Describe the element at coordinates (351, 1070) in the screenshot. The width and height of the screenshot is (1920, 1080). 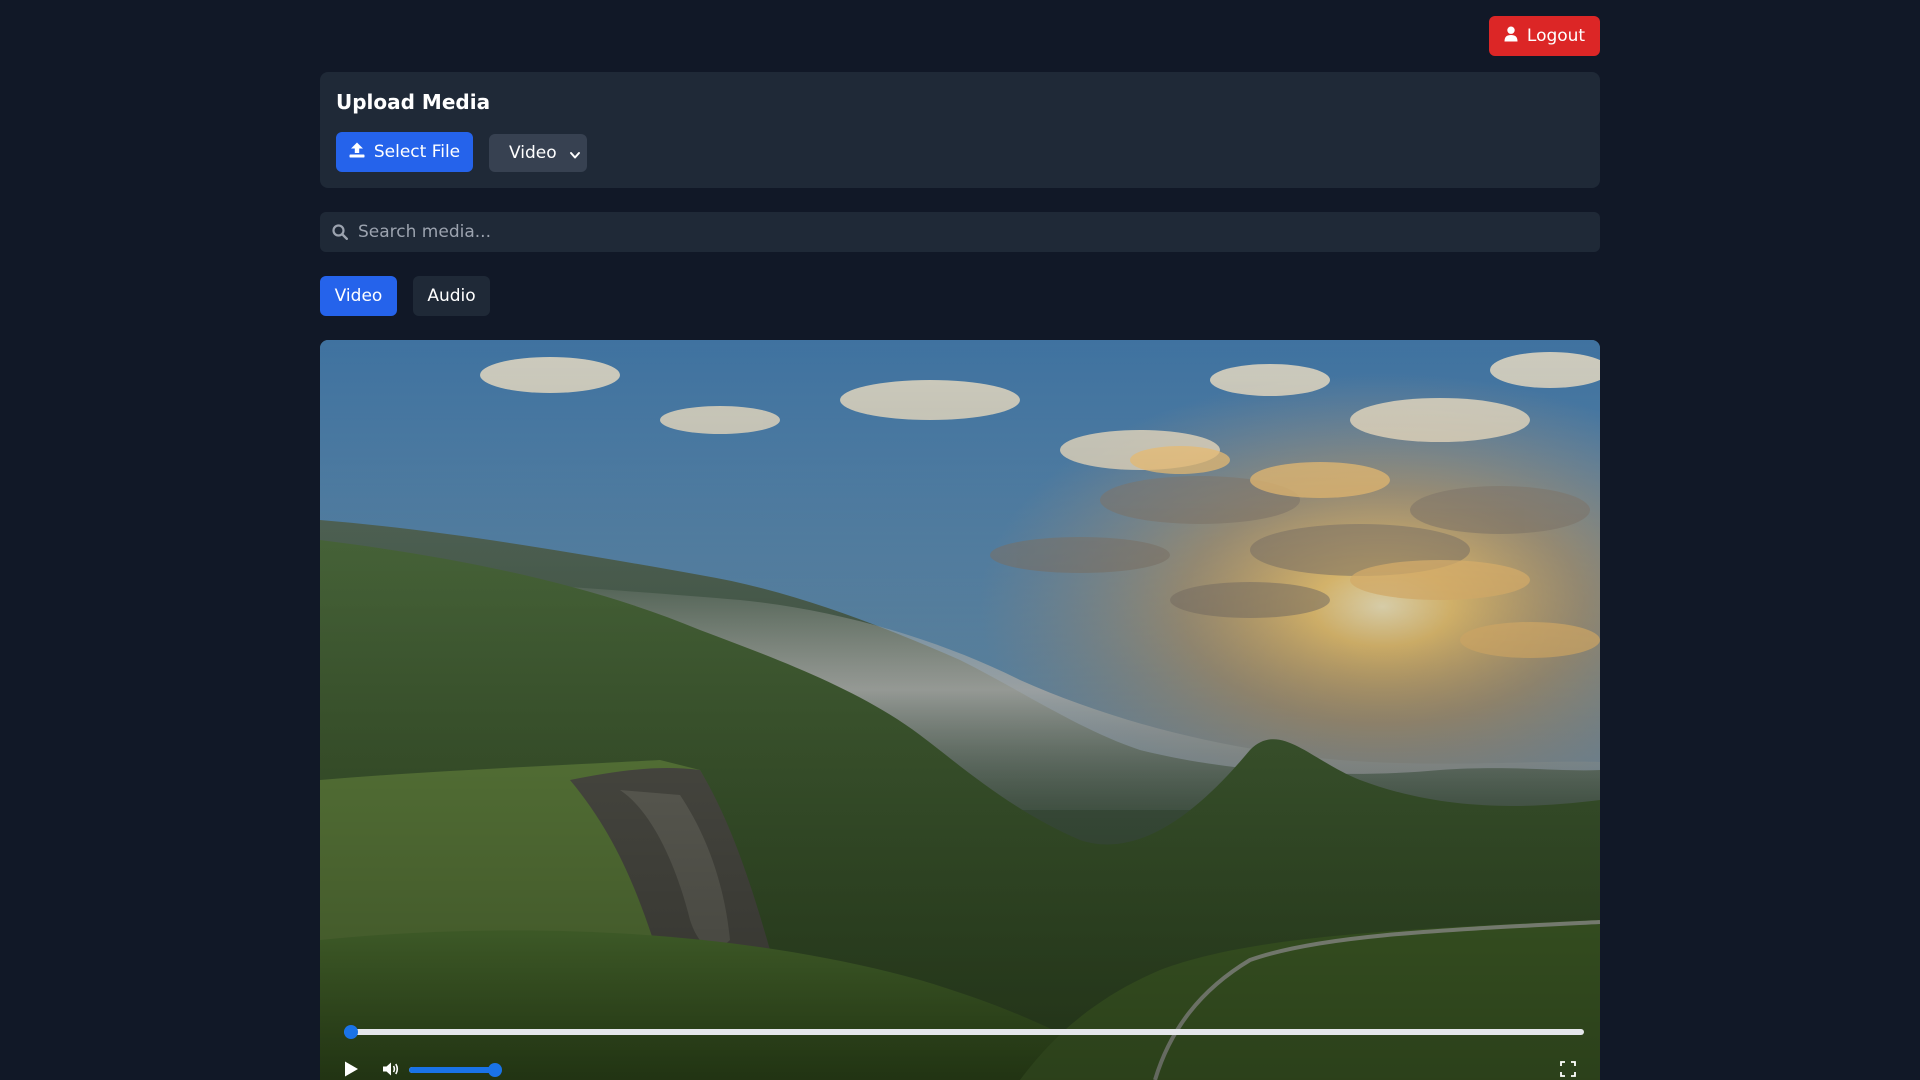
I see `play-icon` at that location.